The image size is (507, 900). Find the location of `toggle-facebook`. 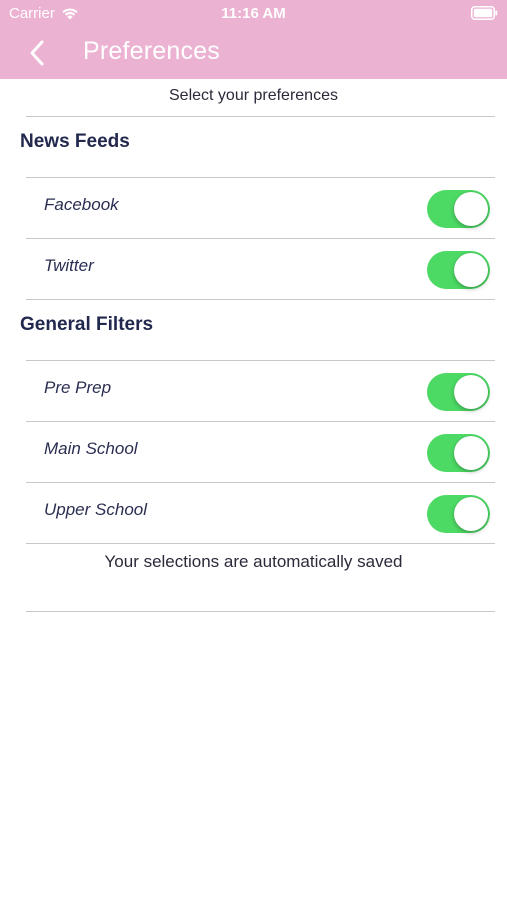

toggle-facebook is located at coordinates (458, 209).